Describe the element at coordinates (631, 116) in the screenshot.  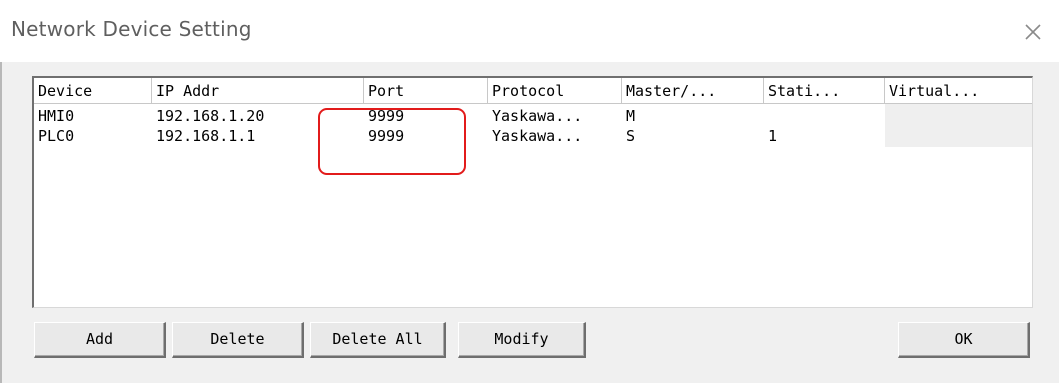
I see `cell-master: M` at that location.